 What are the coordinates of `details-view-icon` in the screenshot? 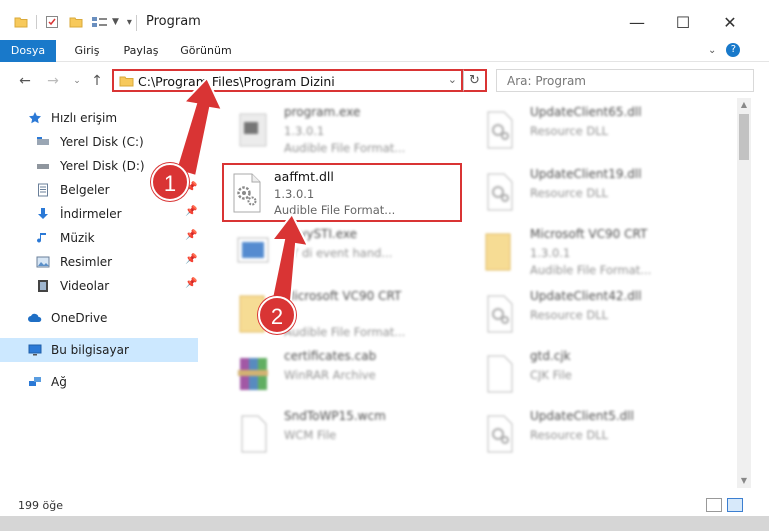 It's located at (714, 505).